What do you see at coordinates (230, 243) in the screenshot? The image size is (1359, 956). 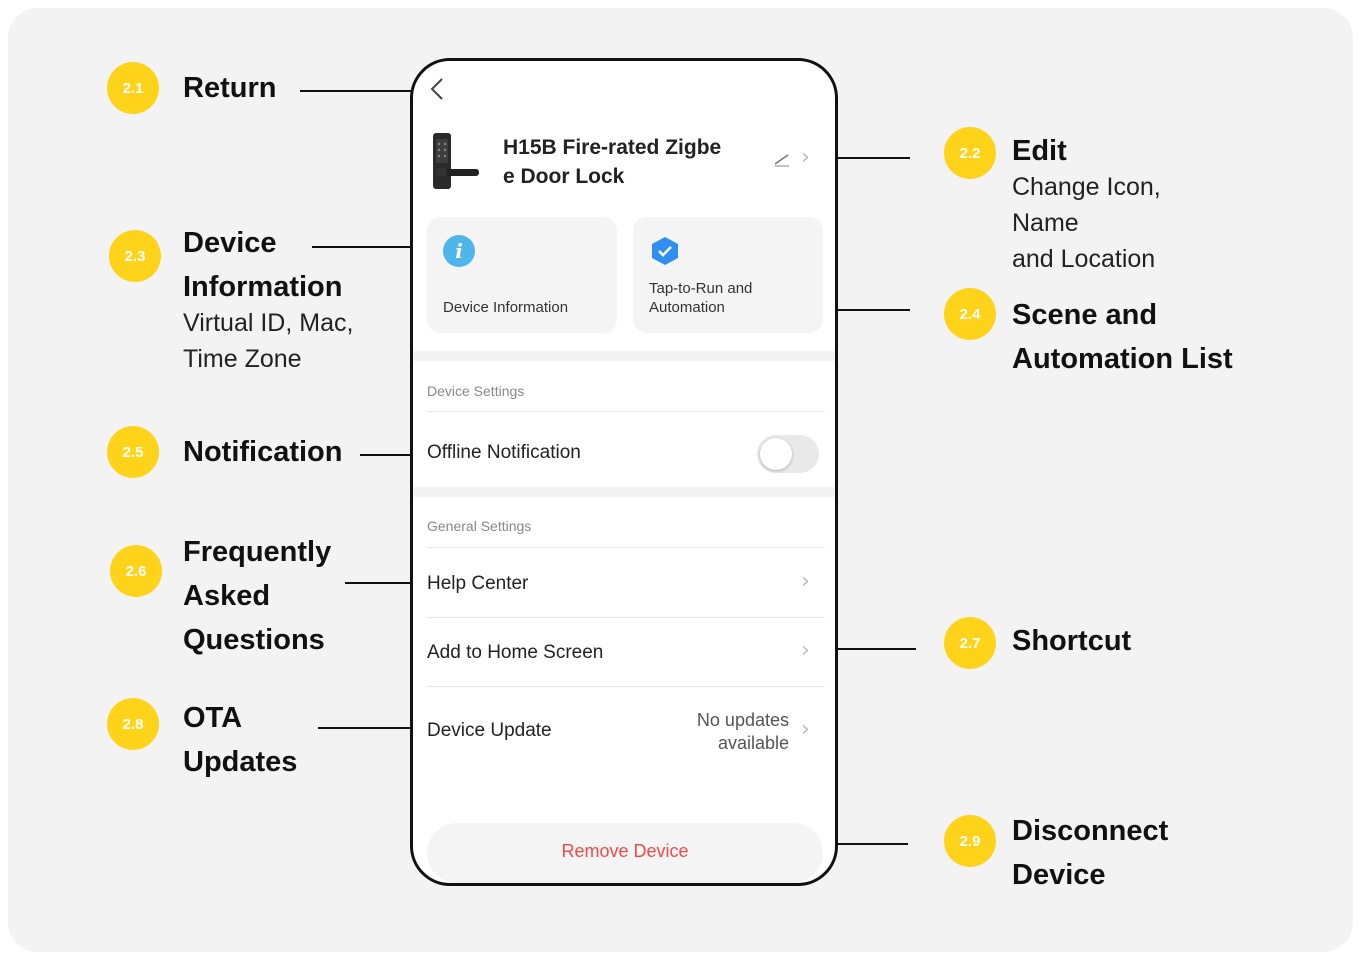 I see `annotation-device-info-title-1: Device` at bounding box center [230, 243].